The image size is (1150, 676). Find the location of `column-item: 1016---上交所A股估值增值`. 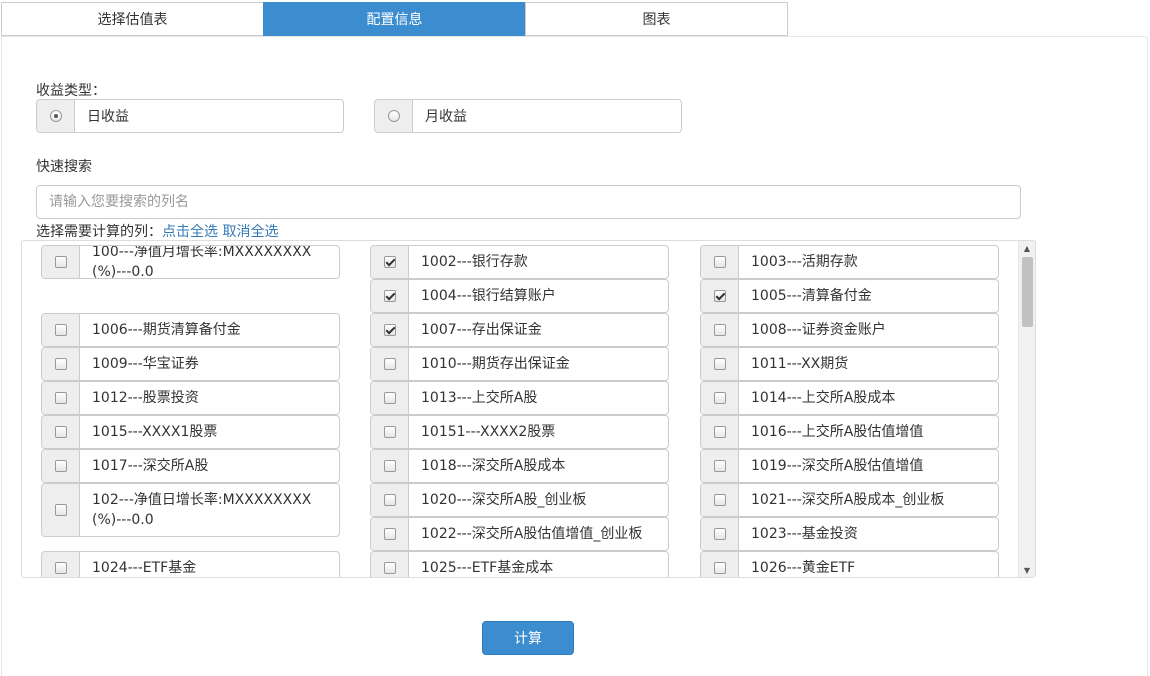

column-item: 1016---上交所A股估值增值 is located at coordinates (849, 432).